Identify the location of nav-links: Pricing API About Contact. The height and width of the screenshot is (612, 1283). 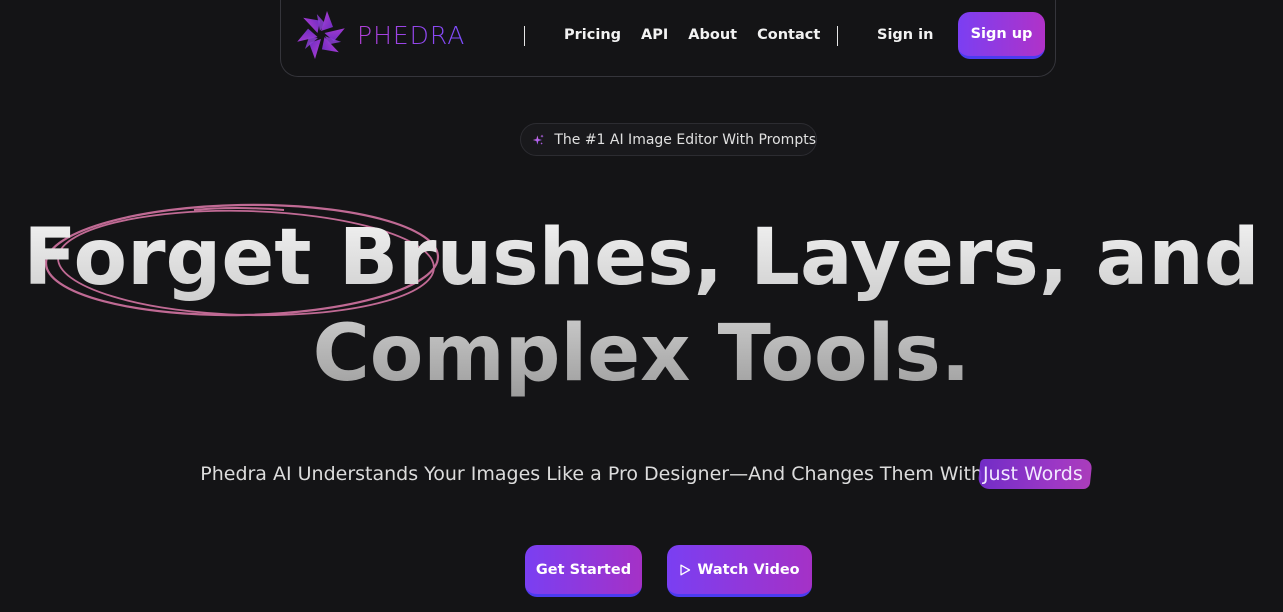
(692, 35).